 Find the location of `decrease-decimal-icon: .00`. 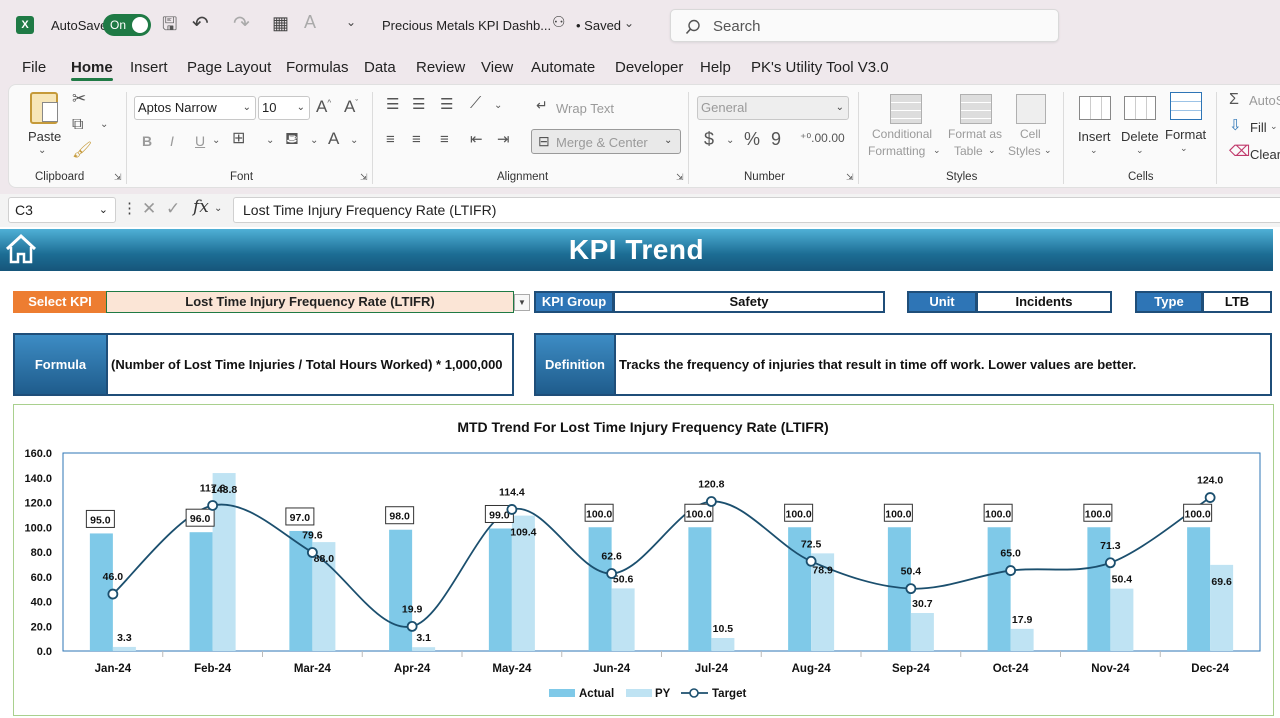

decrease-decimal-icon: .00 is located at coordinates (836, 138).